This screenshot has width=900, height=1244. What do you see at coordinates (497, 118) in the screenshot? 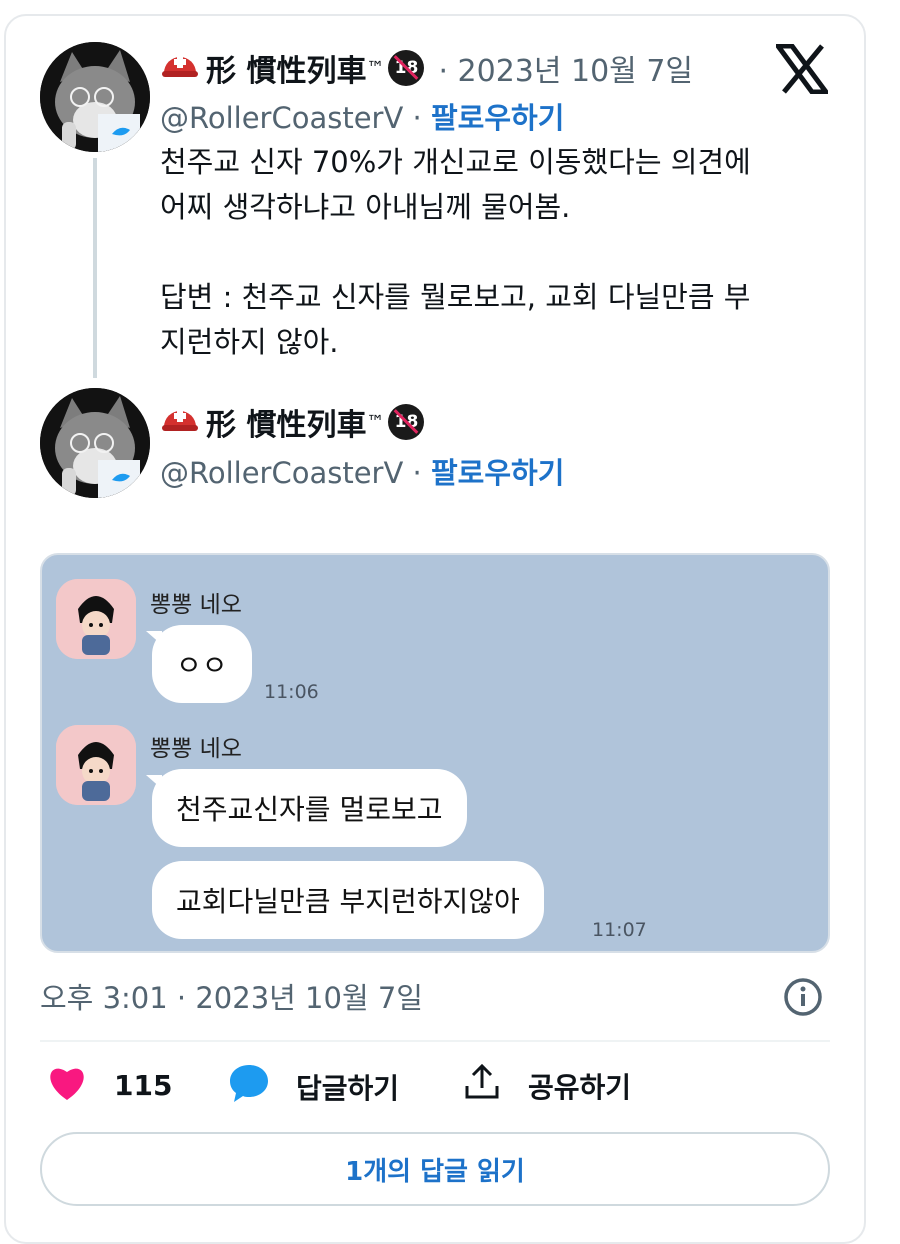
I see `follow-button: 팔로우하기` at bounding box center [497, 118].